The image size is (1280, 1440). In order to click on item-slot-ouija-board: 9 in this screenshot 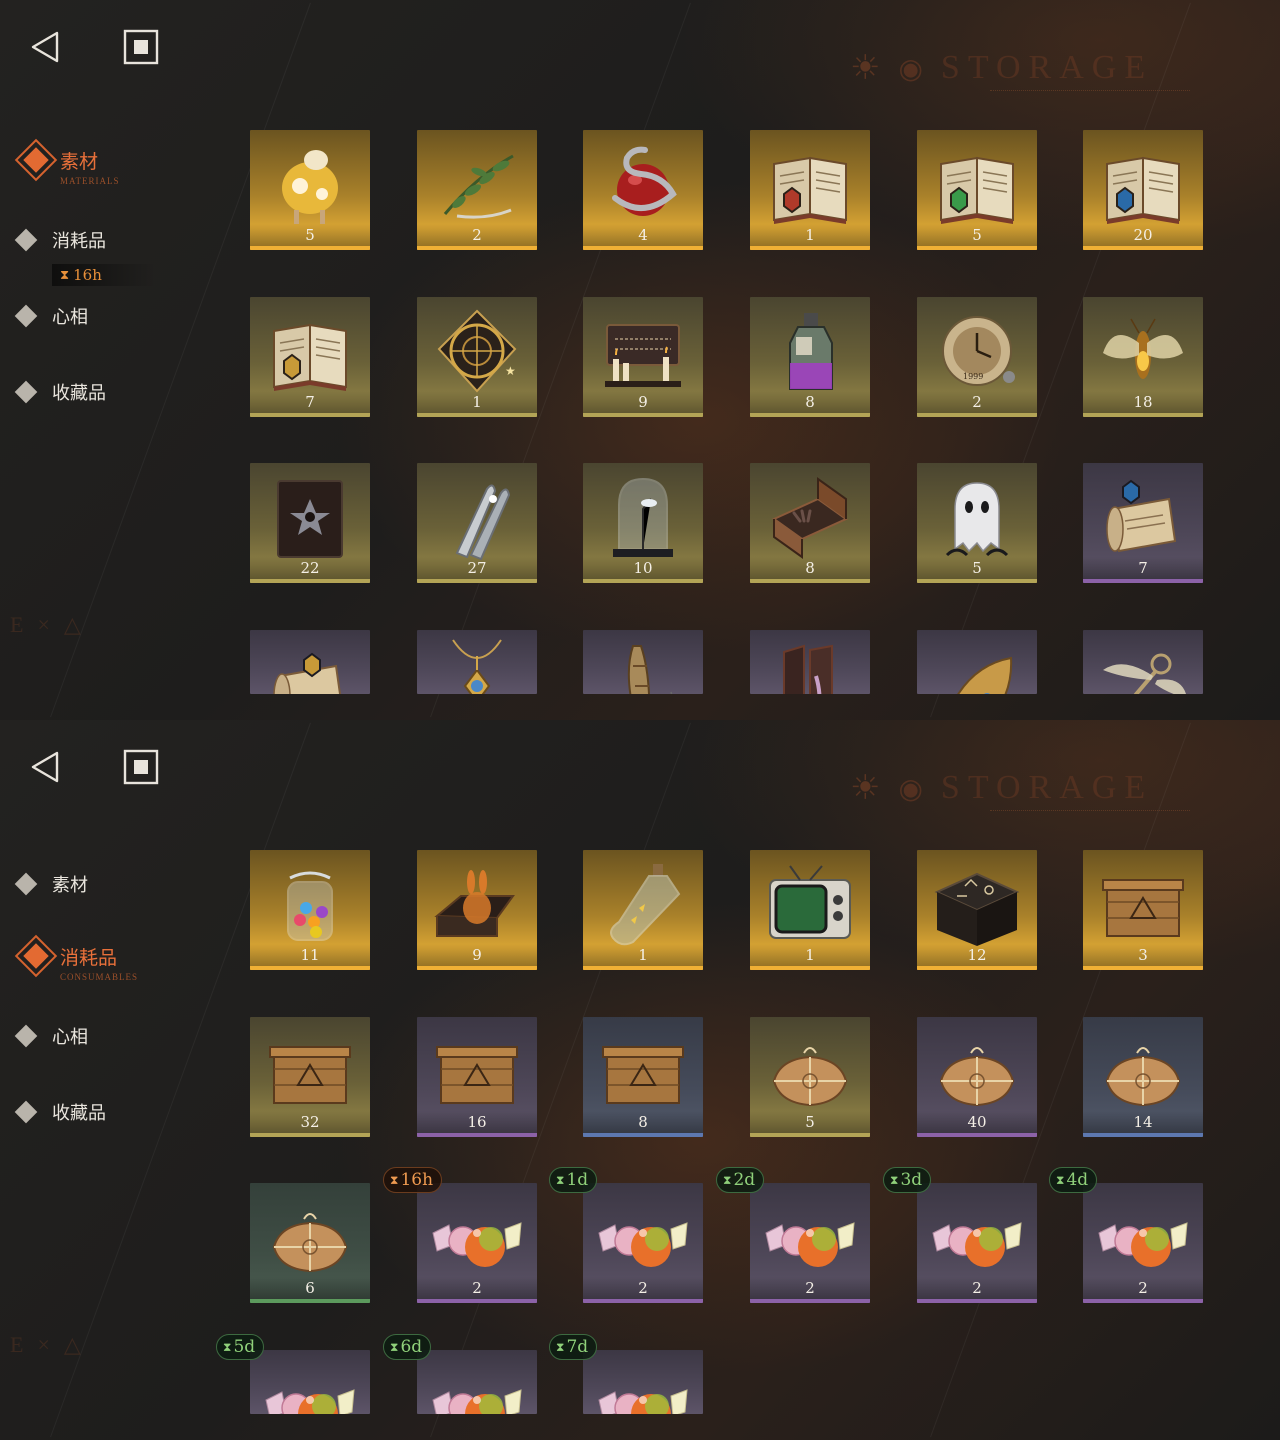, I will do `click(643, 357)`.